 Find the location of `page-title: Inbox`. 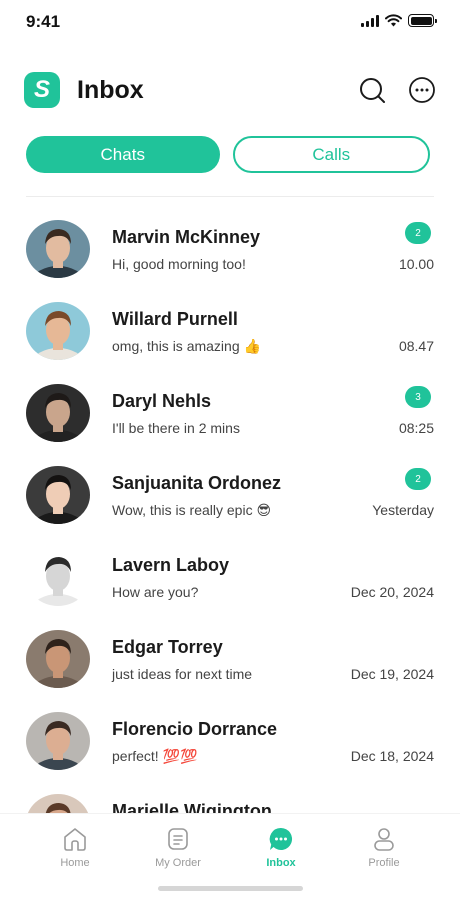

page-title: Inbox is located at coordinates (110, 89).